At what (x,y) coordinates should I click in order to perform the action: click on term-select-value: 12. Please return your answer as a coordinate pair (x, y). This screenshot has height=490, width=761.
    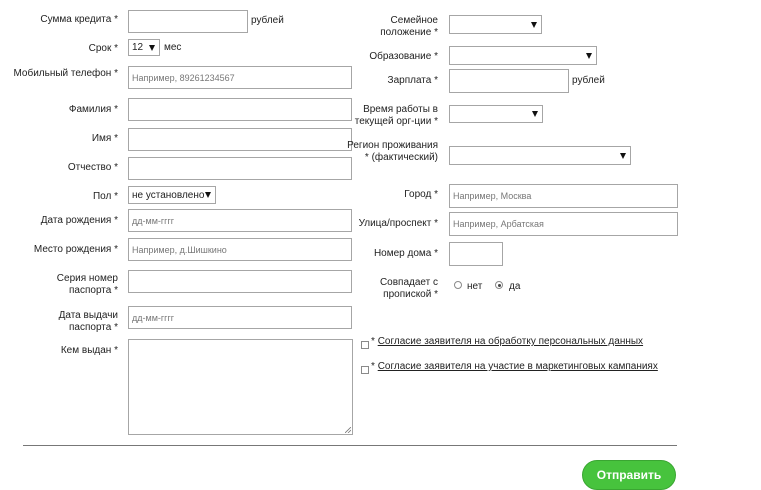
    Looking at the image, I should click on (138, 47).